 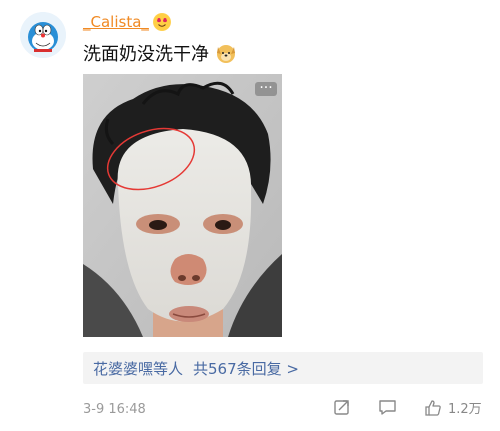 I want to click on replies-count: 共567条回复 >, so click(x=246, y=368).